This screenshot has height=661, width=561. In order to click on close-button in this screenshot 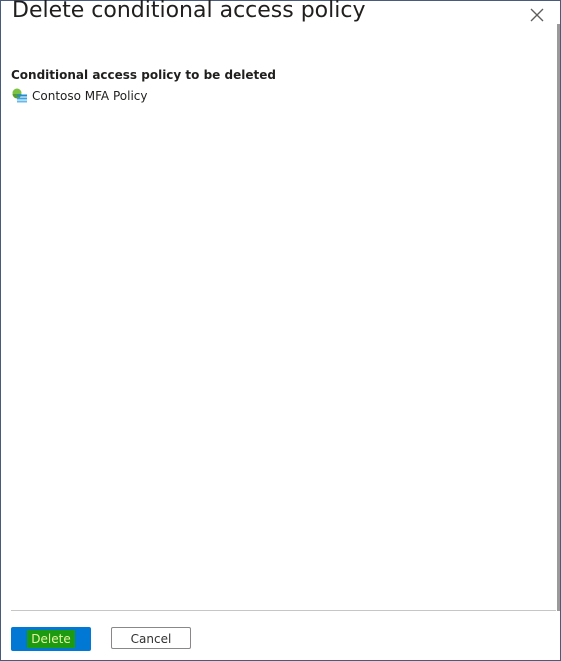, I will do `click(537, 15)`.